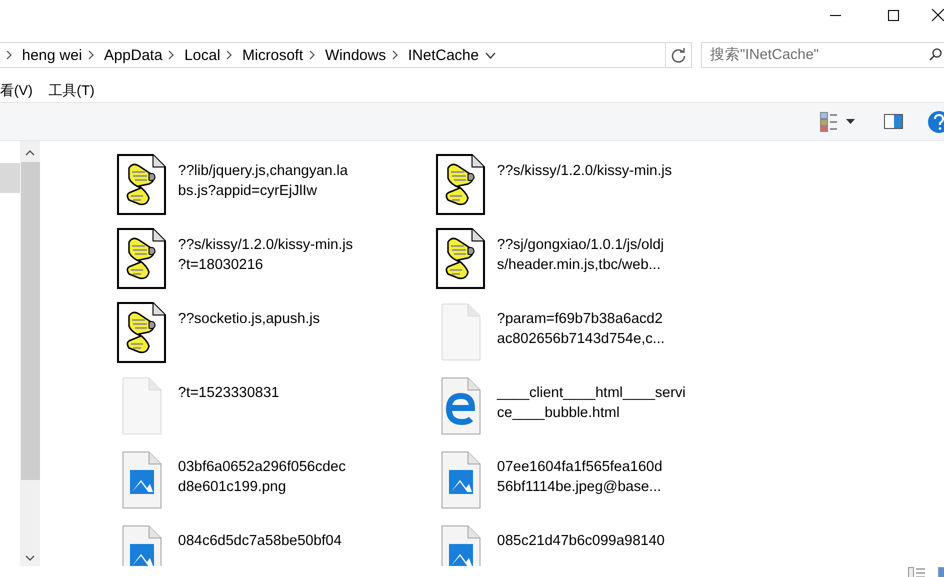  I want to click on help-icon, so click(936, 121).